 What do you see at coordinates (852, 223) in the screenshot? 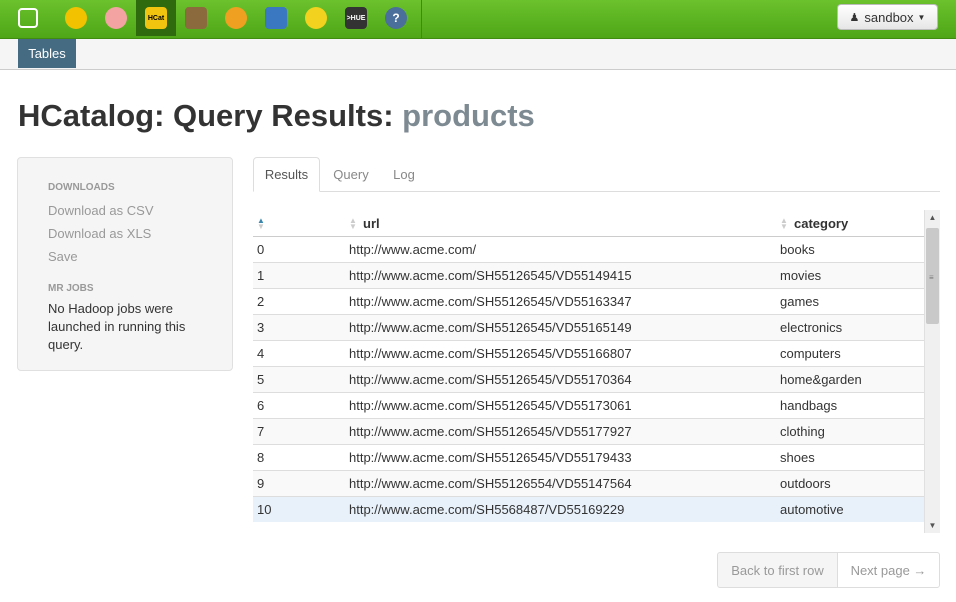
I see `column-header-category: ▲ ▼ category` at bounding box center [852, 223].